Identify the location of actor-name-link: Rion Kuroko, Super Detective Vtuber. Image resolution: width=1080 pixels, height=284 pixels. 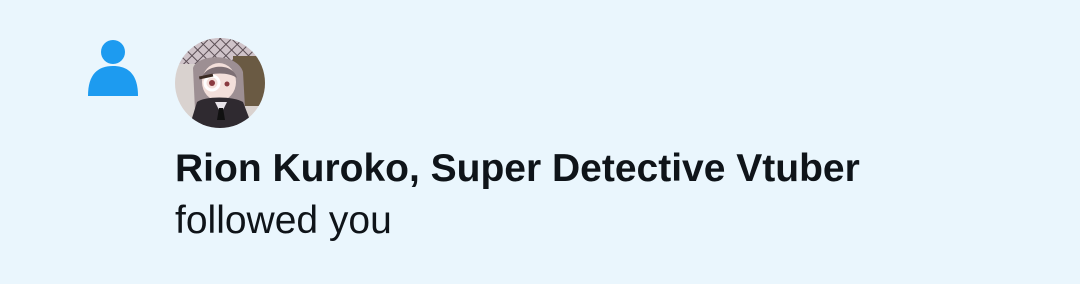
(607, 169).